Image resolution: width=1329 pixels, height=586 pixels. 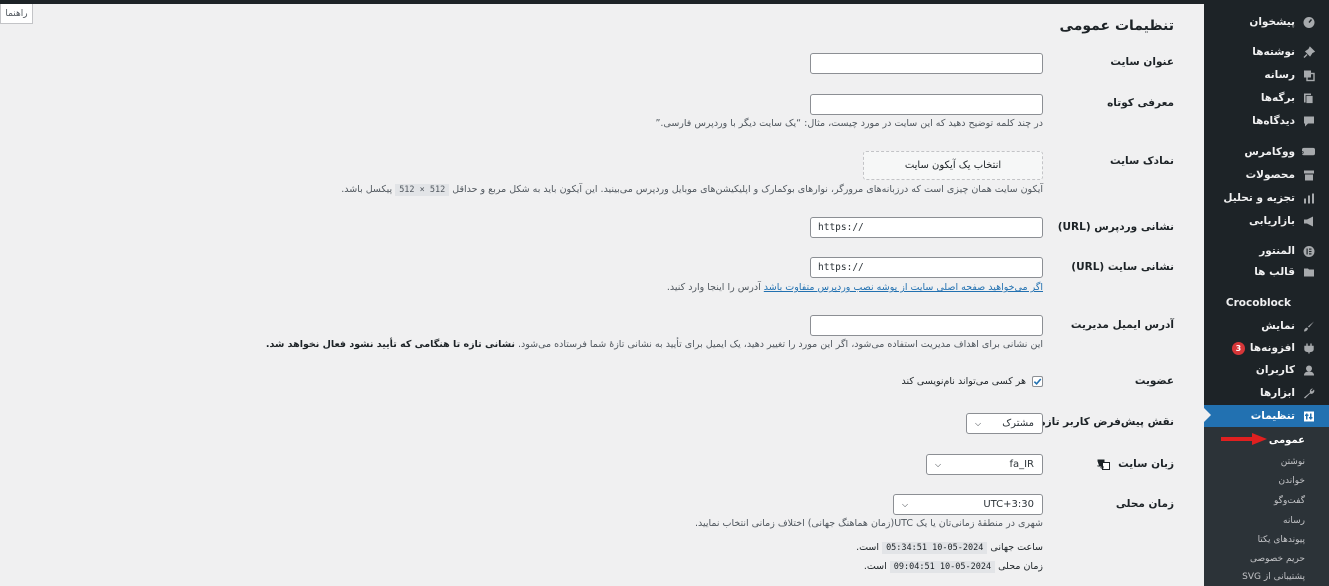 What do you see at coordinates (935, 548) in the screenshot?
I see `utc-time-value: 2024-05-10 05:34:51` at bounding box center [935, 548].